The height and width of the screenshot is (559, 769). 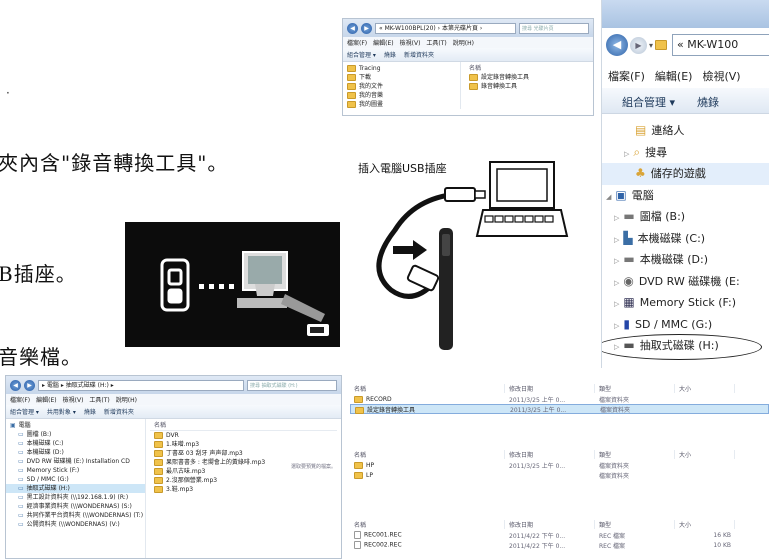 What do you see at coordinates (401, 77) in the screenshot?
I see `tree-item: 下載` at bounding box center [401, 77].